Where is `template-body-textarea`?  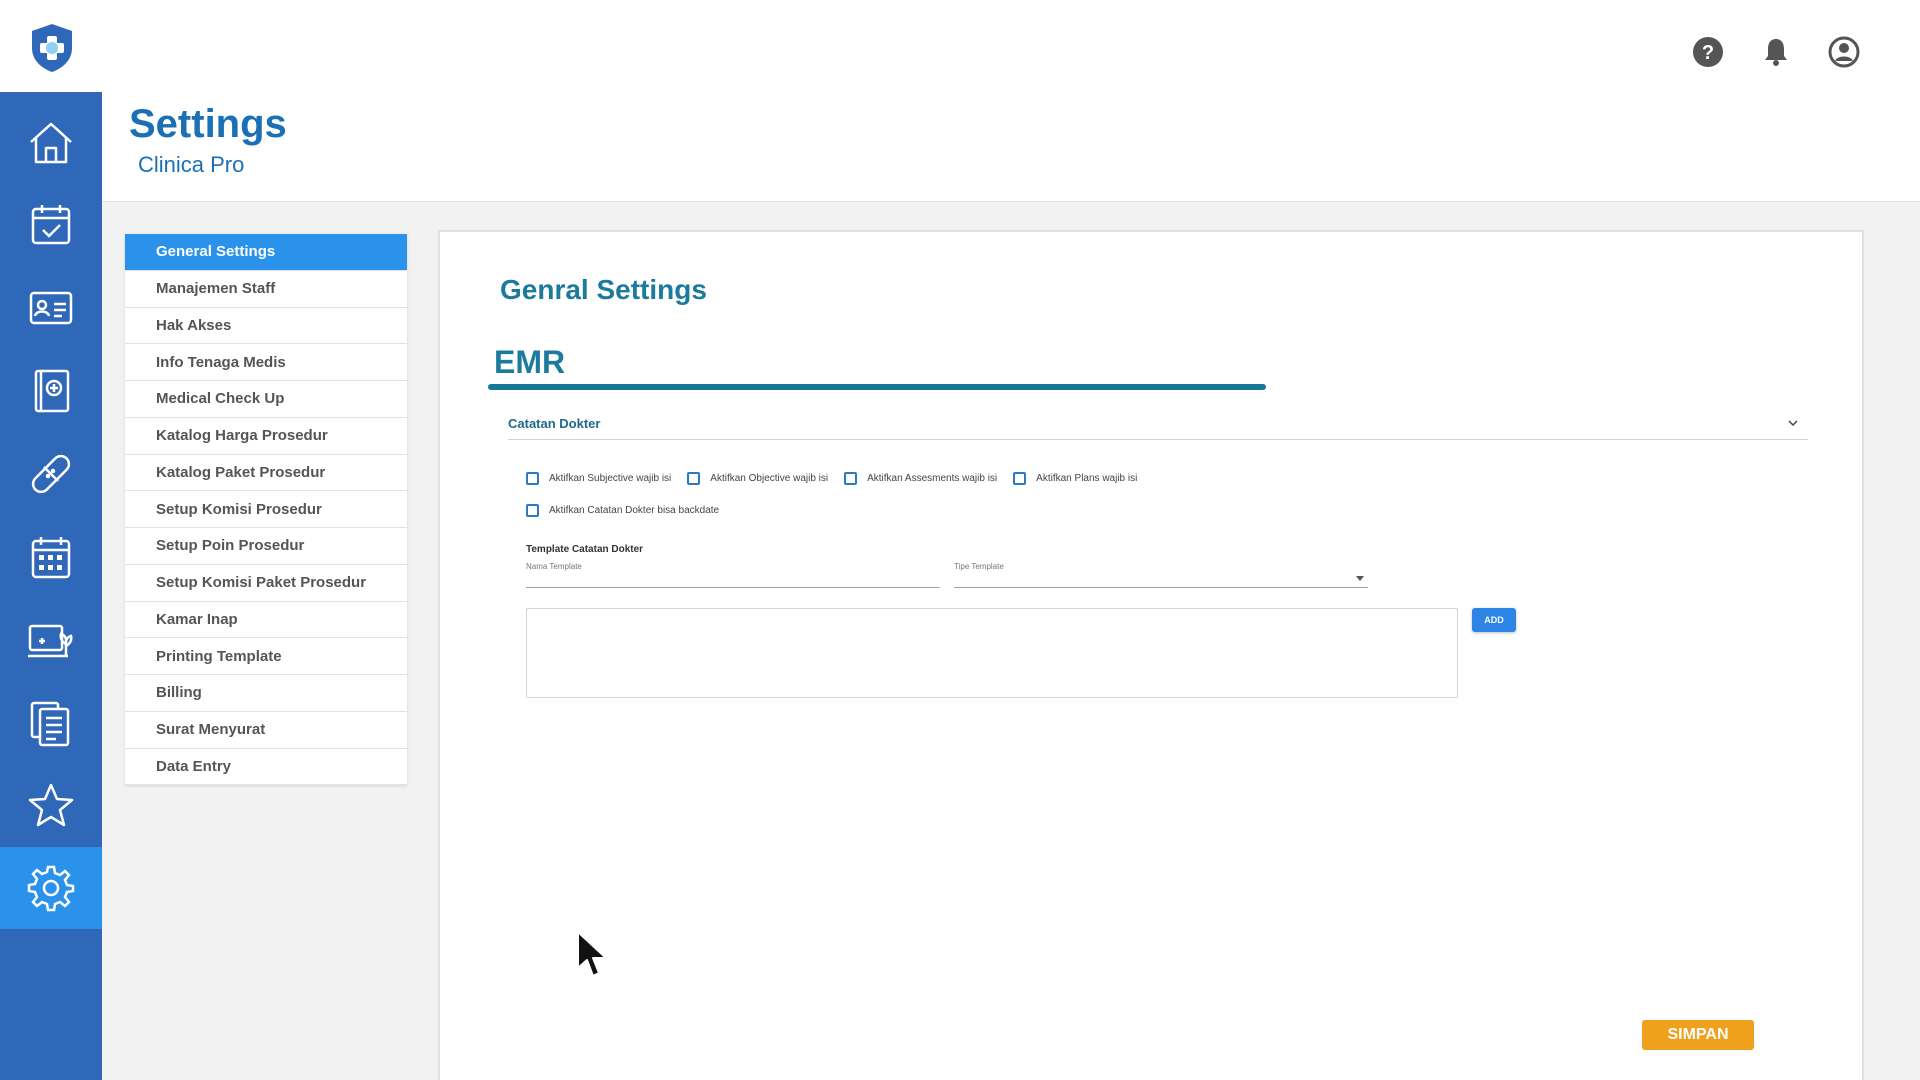
template-body-textarea is located at coordinates (992, 653).